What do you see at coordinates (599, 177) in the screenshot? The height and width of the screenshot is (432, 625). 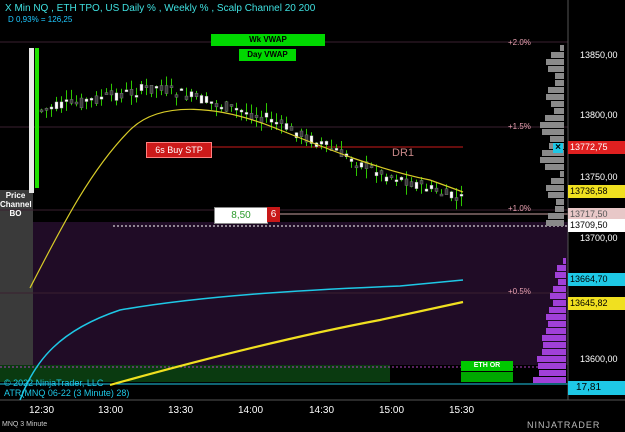 I see `price-tick: 13750,00` at bounding box center [599, 177].